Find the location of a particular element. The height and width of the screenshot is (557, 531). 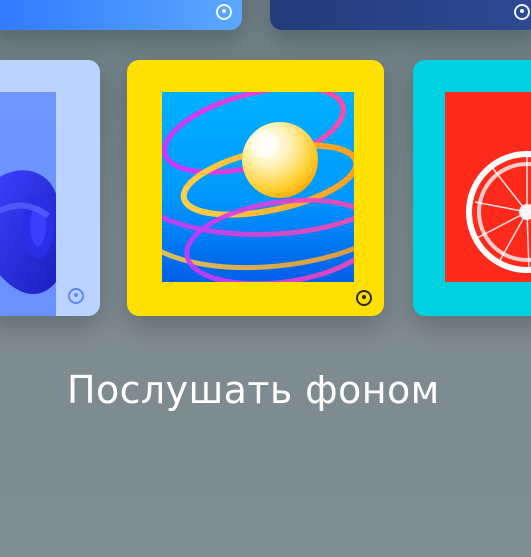

bicycle-wheel-artwork is located at coordinates (488, 187).